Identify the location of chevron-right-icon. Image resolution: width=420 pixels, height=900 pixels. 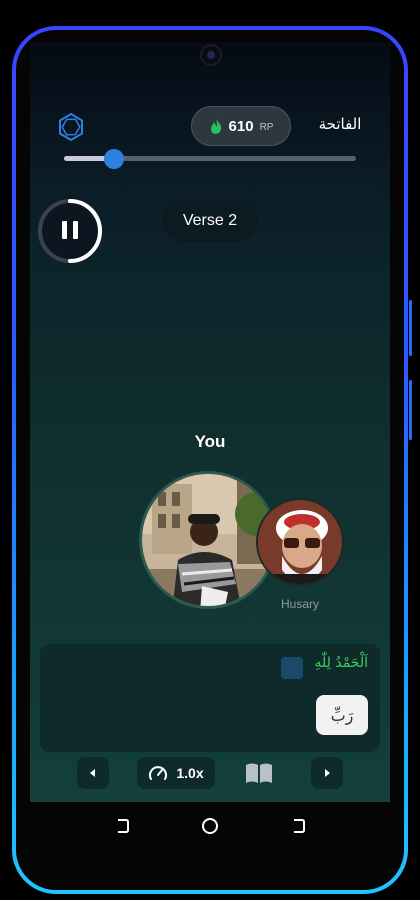
(327, 773).